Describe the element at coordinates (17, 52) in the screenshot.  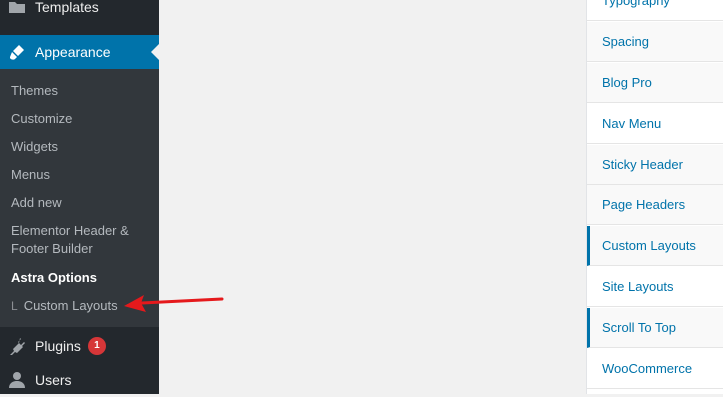
I see `paintbrush-icon` at that location.